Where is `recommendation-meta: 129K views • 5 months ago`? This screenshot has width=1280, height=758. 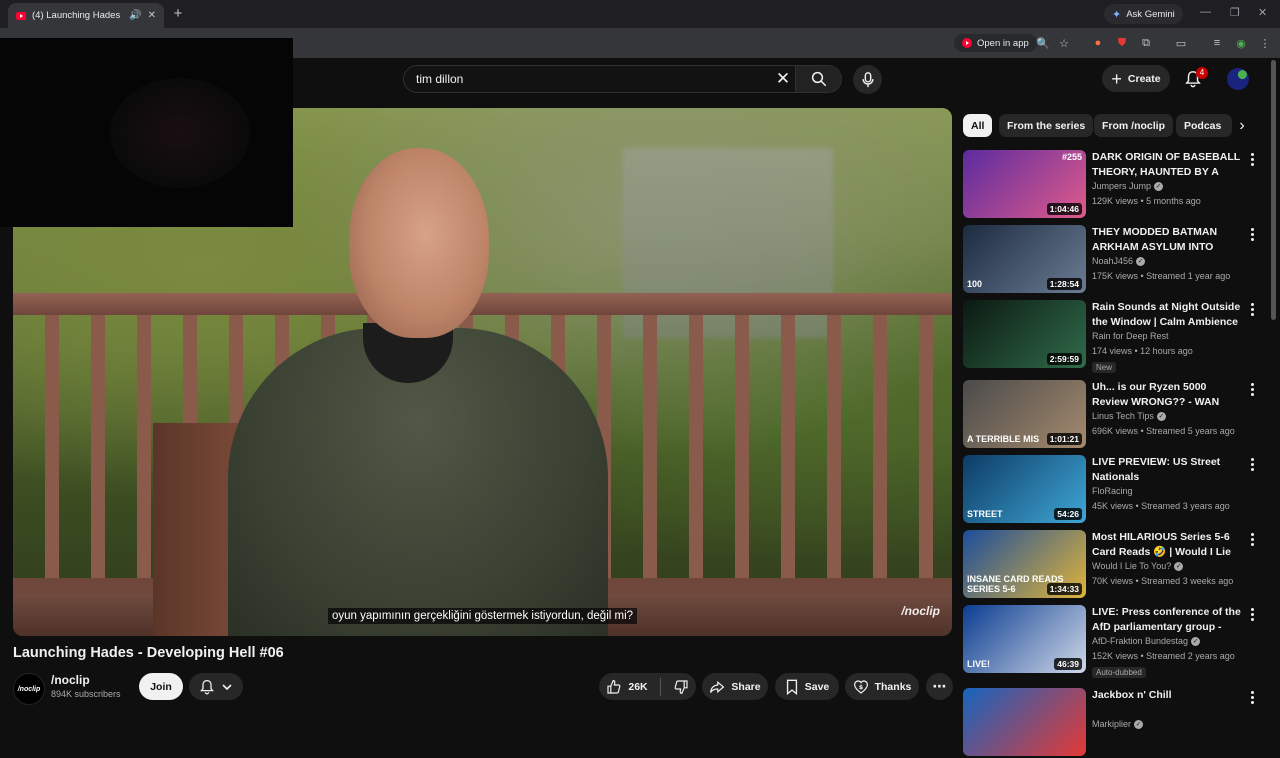
recommendation-meta: 129K views • 5 months ago is located at coordinates (1146, 201).